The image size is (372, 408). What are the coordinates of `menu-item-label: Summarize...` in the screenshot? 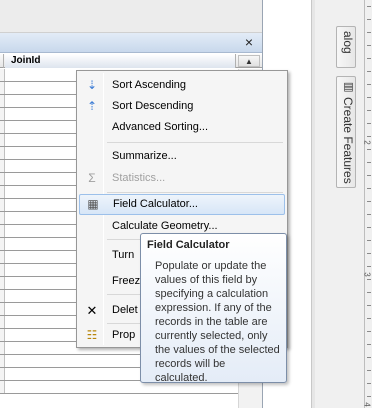 It's located at (144, 156).